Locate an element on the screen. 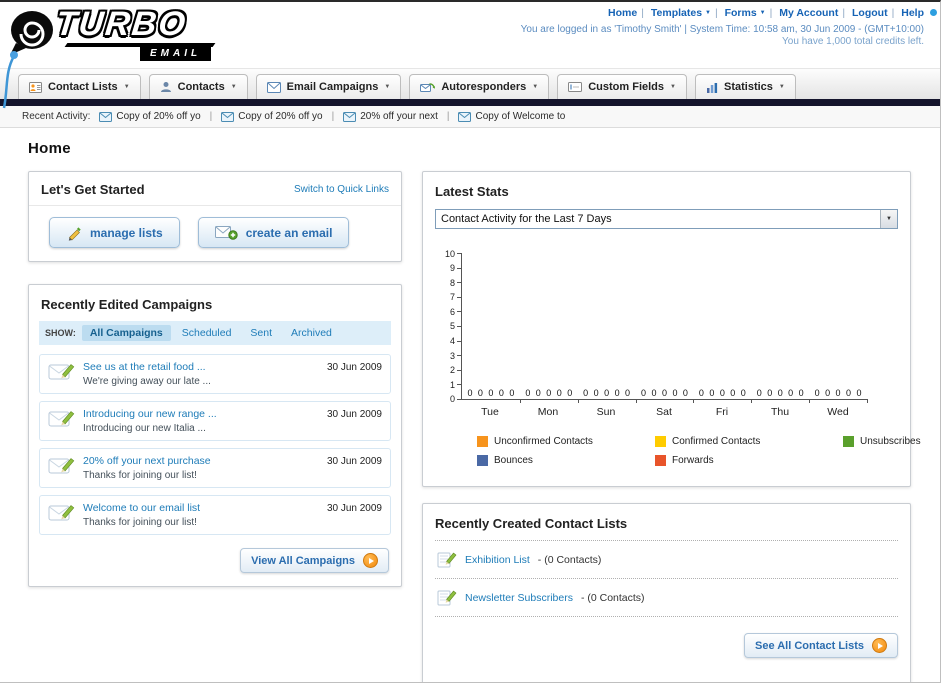 Image resolution: width=941 pixels, height=683 pixels. nav-divider-bar is located at coordinates (470, 102).